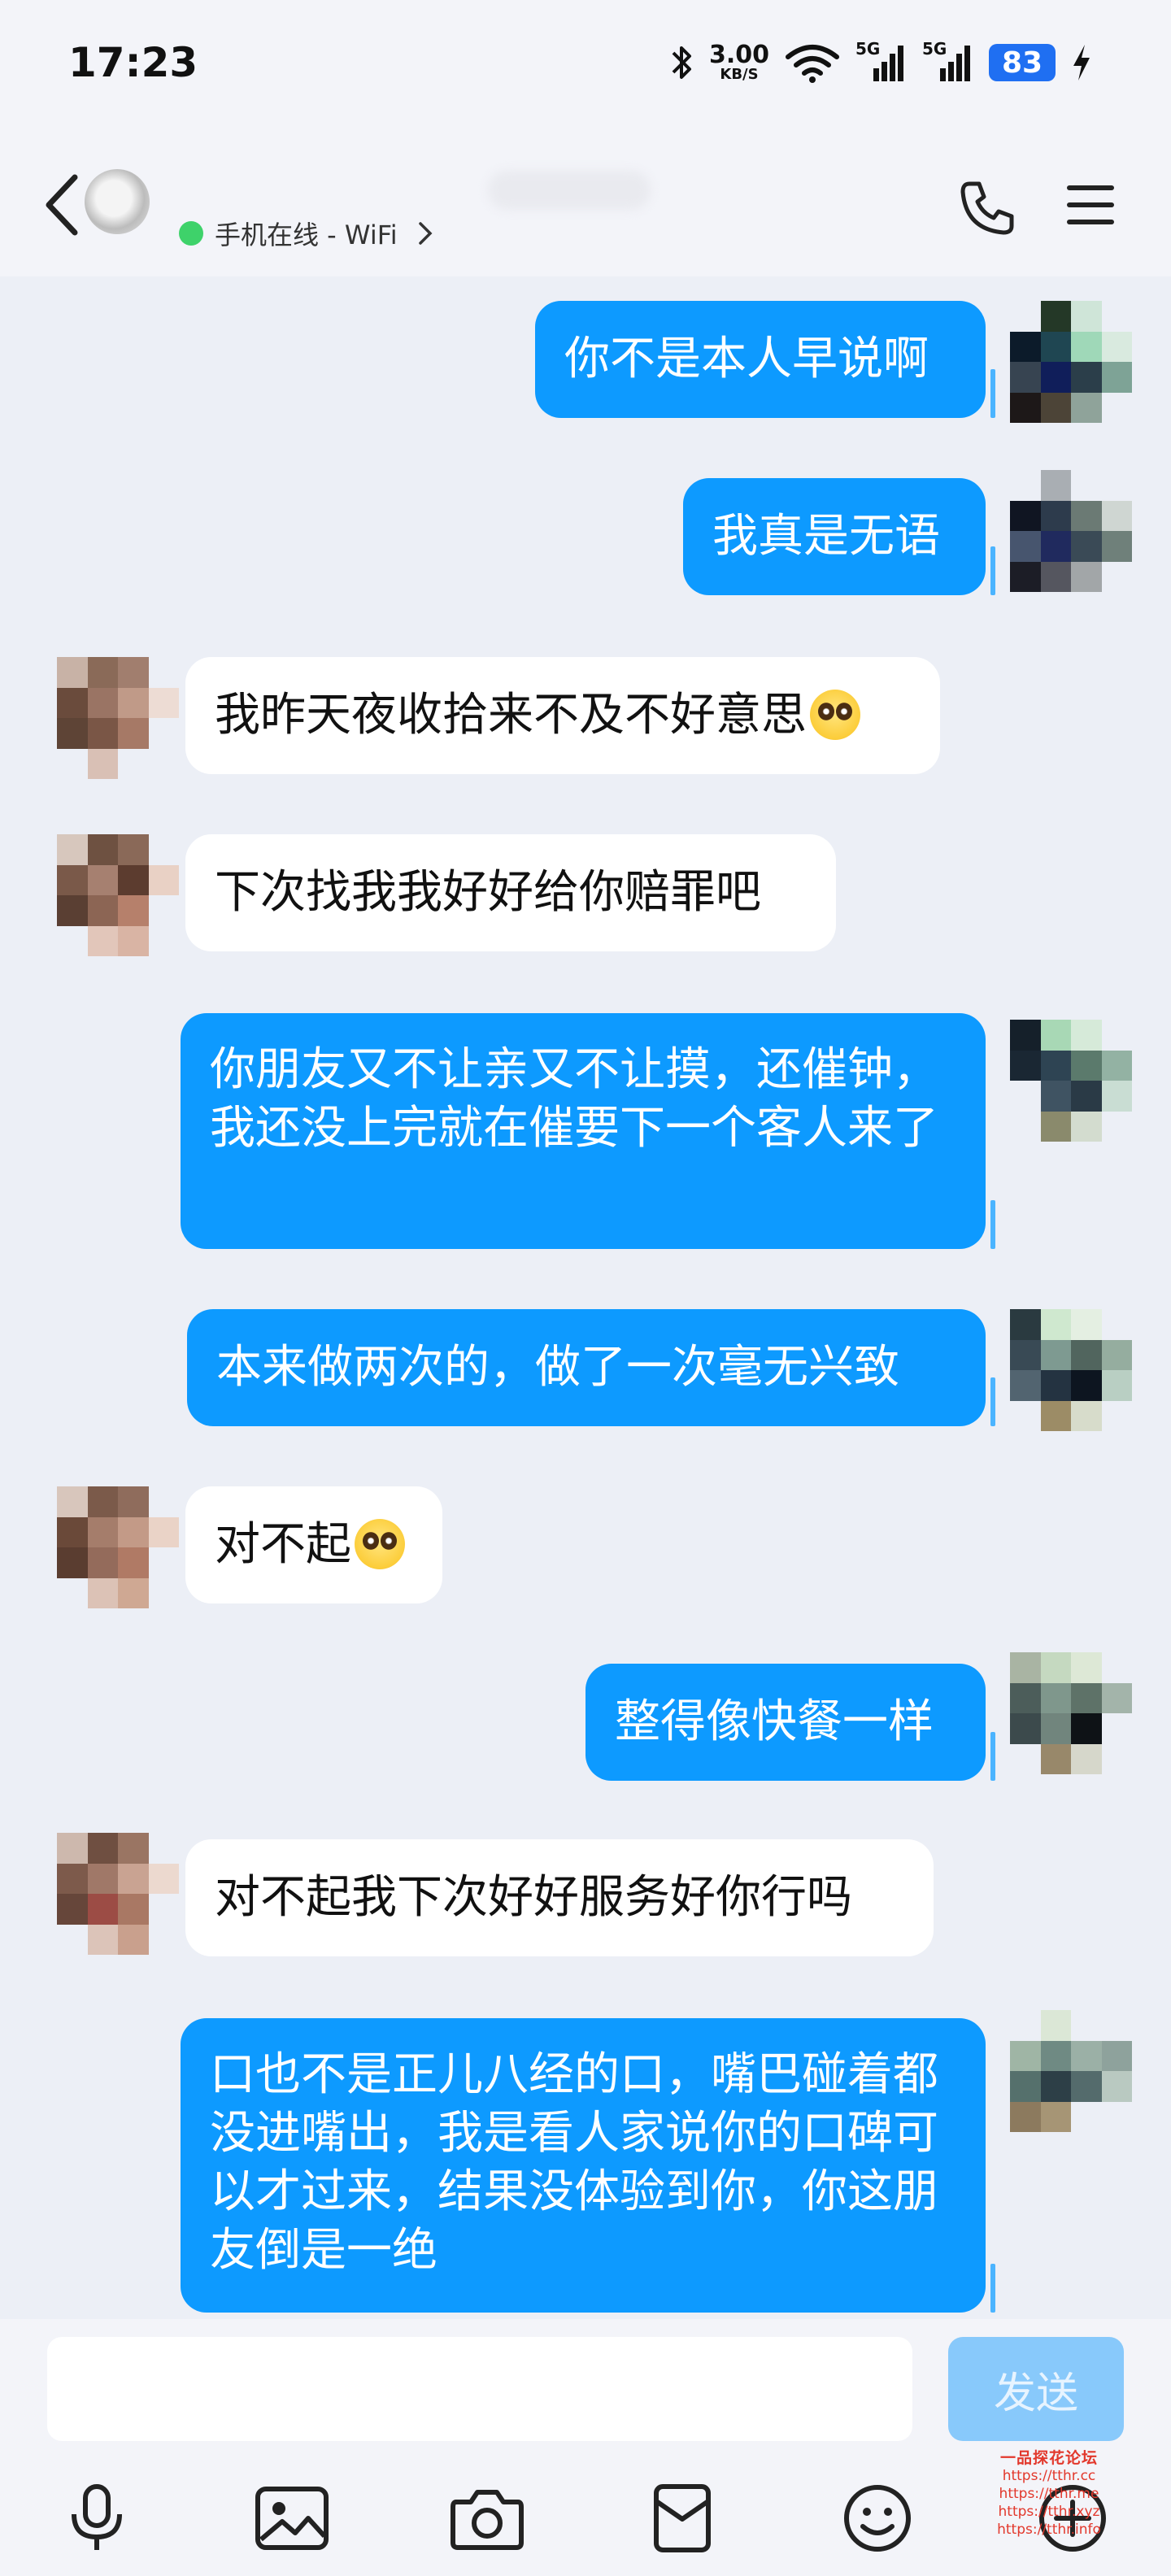 Image resolution: width=1171 pixels, height=2576 pixels. What do you see at coordinates (1048, 2458) in the screenshot?
I see `watermark-title: 一品探花论坛` at bounding box center [1048, 2458].